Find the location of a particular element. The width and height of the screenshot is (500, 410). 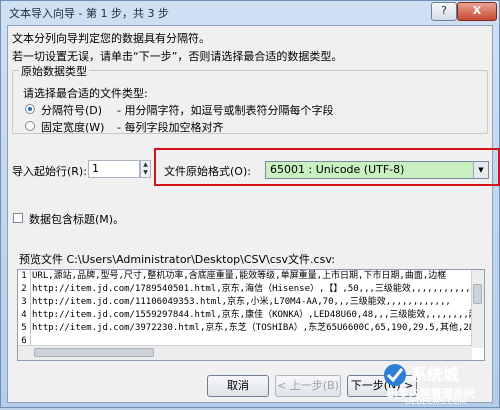

back-button: < 上一步(B) is located at coordinates (308, 386).